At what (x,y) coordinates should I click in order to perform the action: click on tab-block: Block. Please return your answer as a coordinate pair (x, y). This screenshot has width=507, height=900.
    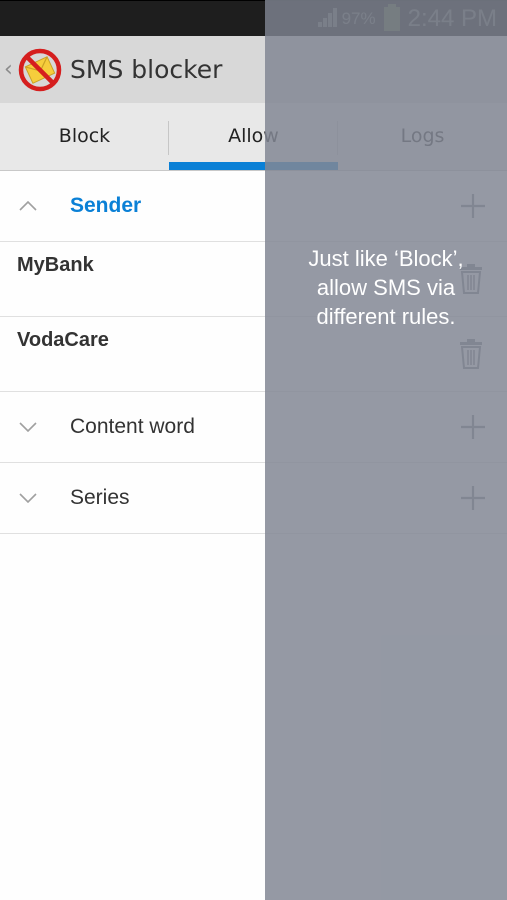
    Looking at the image, I should click on (84, 136).